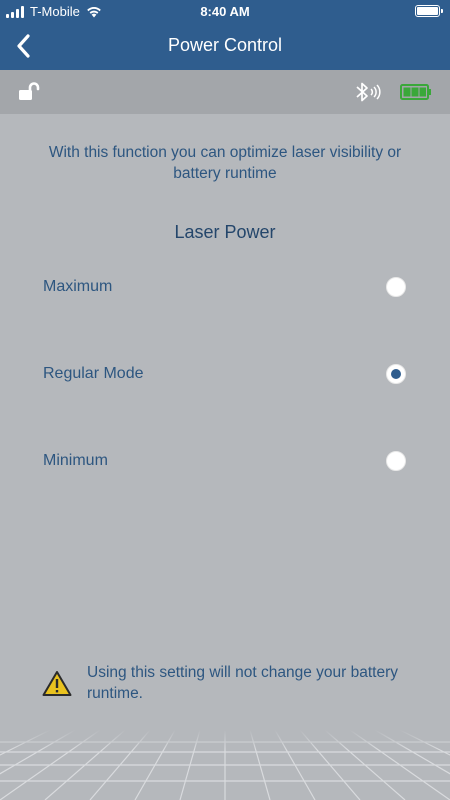  What do you see at coordinates (78, 286) in the screenshot?
I see `option-label: Maximum` at bounding box center [78, 286].